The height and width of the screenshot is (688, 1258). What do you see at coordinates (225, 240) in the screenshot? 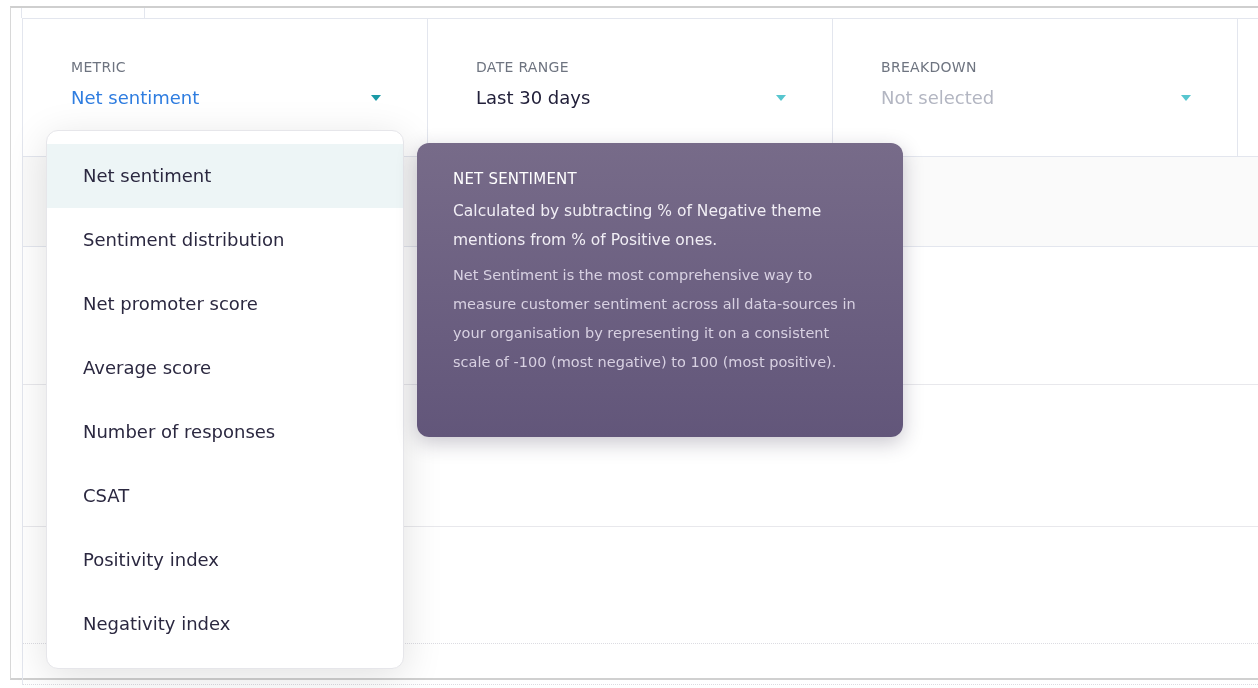
I see `menu-item: Sentiment distribution` at bounding box center [225, 240].